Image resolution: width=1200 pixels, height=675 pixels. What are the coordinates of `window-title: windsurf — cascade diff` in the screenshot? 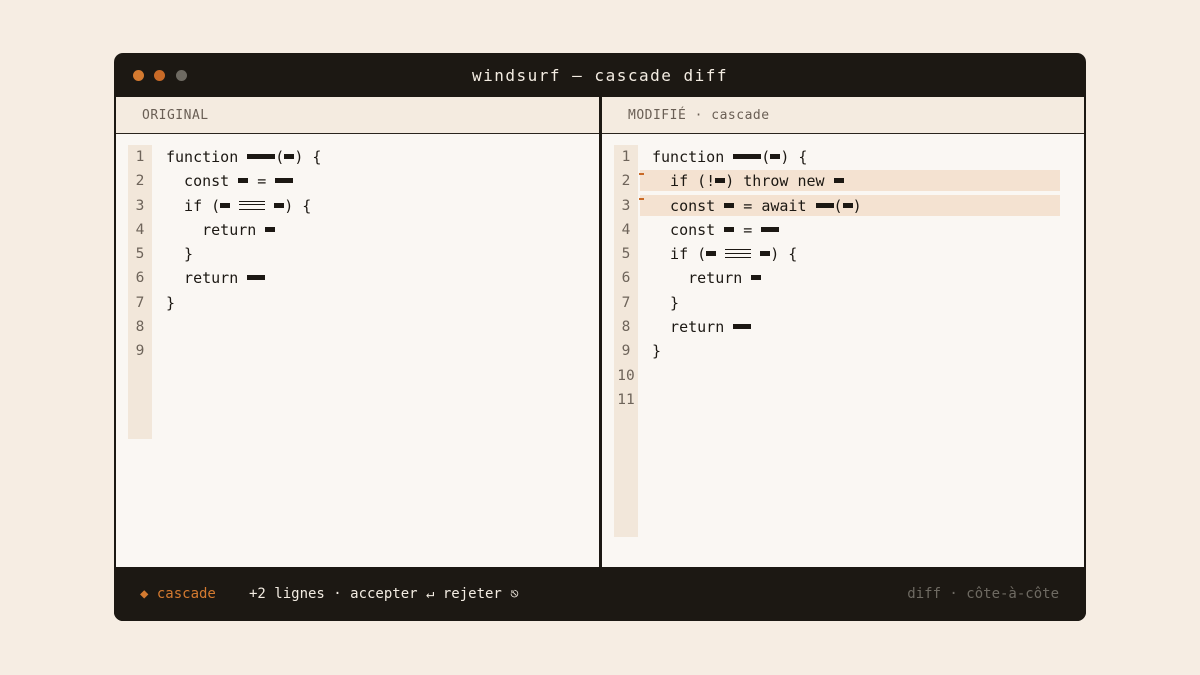 It's located at (600, 75).